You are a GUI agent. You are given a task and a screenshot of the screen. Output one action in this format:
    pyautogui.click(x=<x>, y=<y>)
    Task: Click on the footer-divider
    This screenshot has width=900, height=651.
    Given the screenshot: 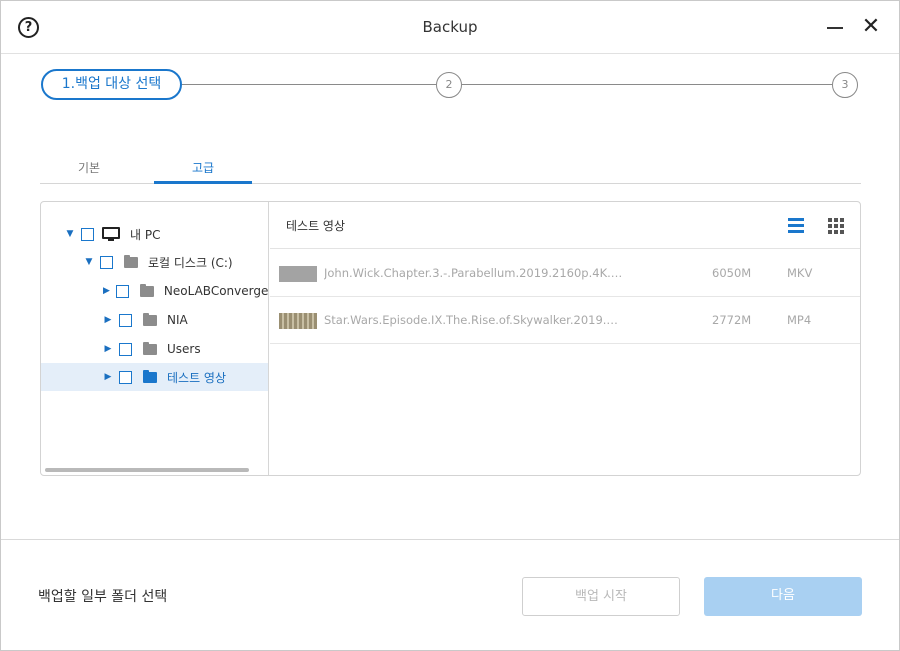 What is the action you would take?
    pyautogui.click(x=450, y=539)
    